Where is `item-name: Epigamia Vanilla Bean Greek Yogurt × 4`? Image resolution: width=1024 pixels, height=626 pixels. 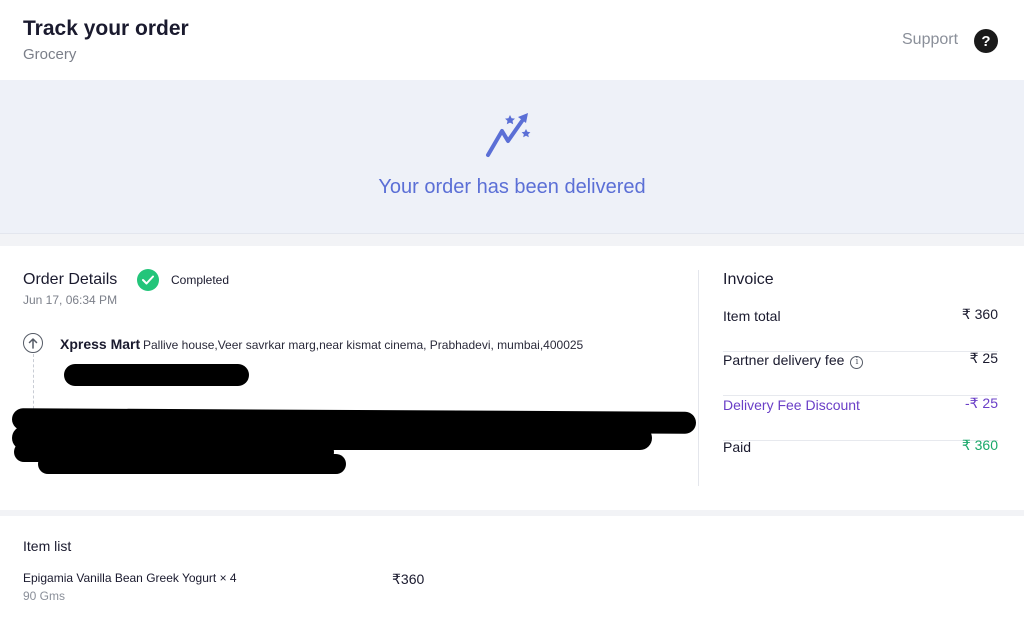
item-name: Epigamia Vanilla Bean Greek Yogurt × 4 is located at coordinates (130, 578).